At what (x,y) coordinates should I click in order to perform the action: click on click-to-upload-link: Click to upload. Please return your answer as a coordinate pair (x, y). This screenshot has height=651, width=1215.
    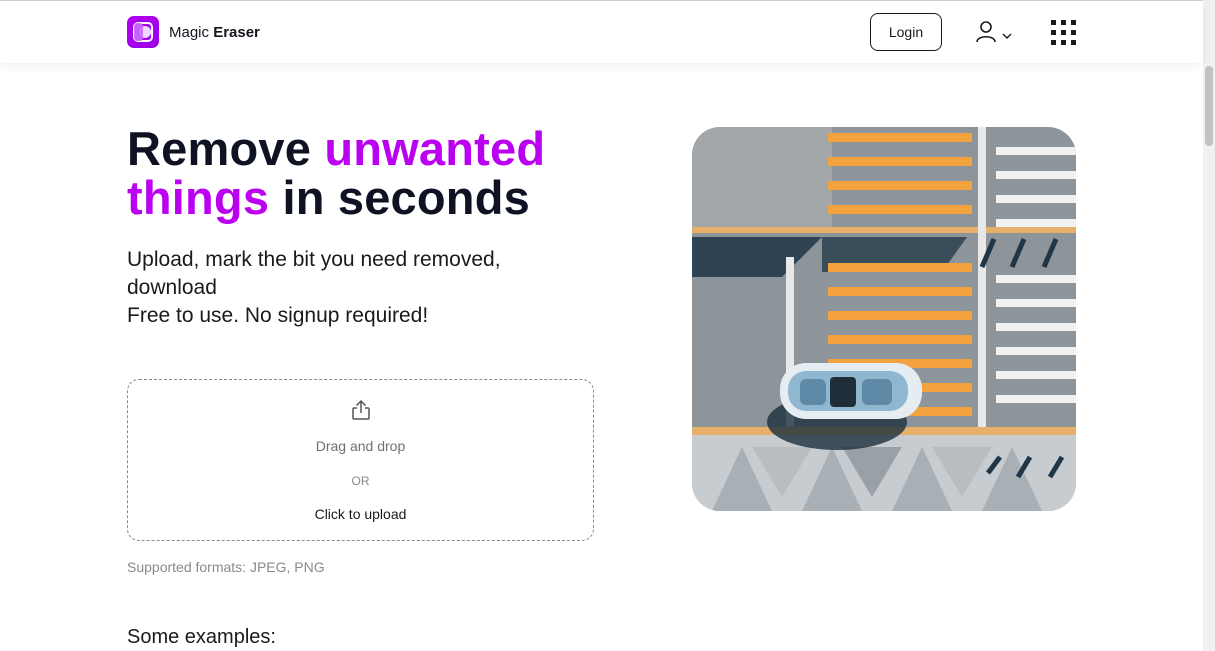
    Looking at the image, I should click on (360, 514).